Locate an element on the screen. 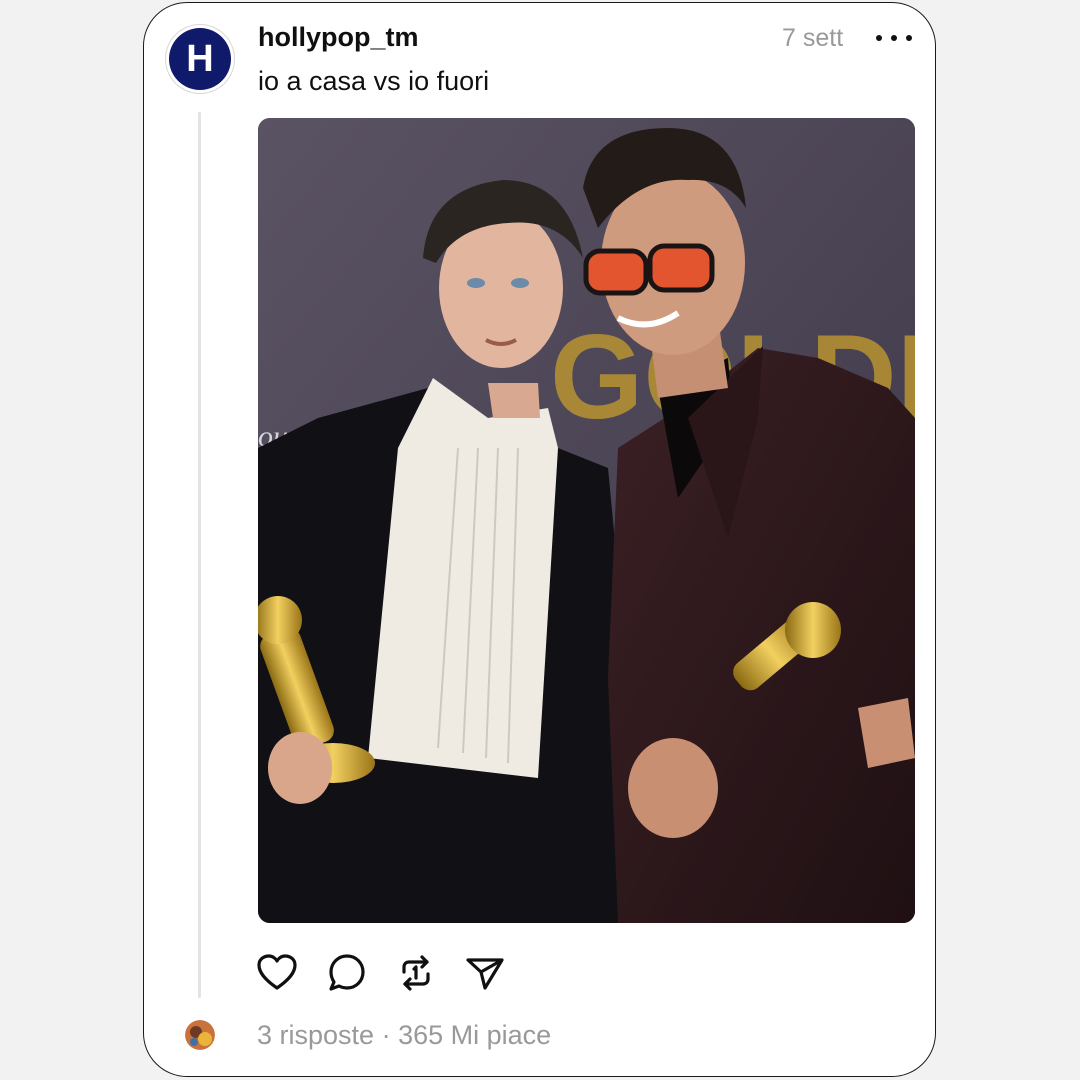 The width and height of the screenshot is (1080, 1080). avatar: H is located at coordinates (200, 59).